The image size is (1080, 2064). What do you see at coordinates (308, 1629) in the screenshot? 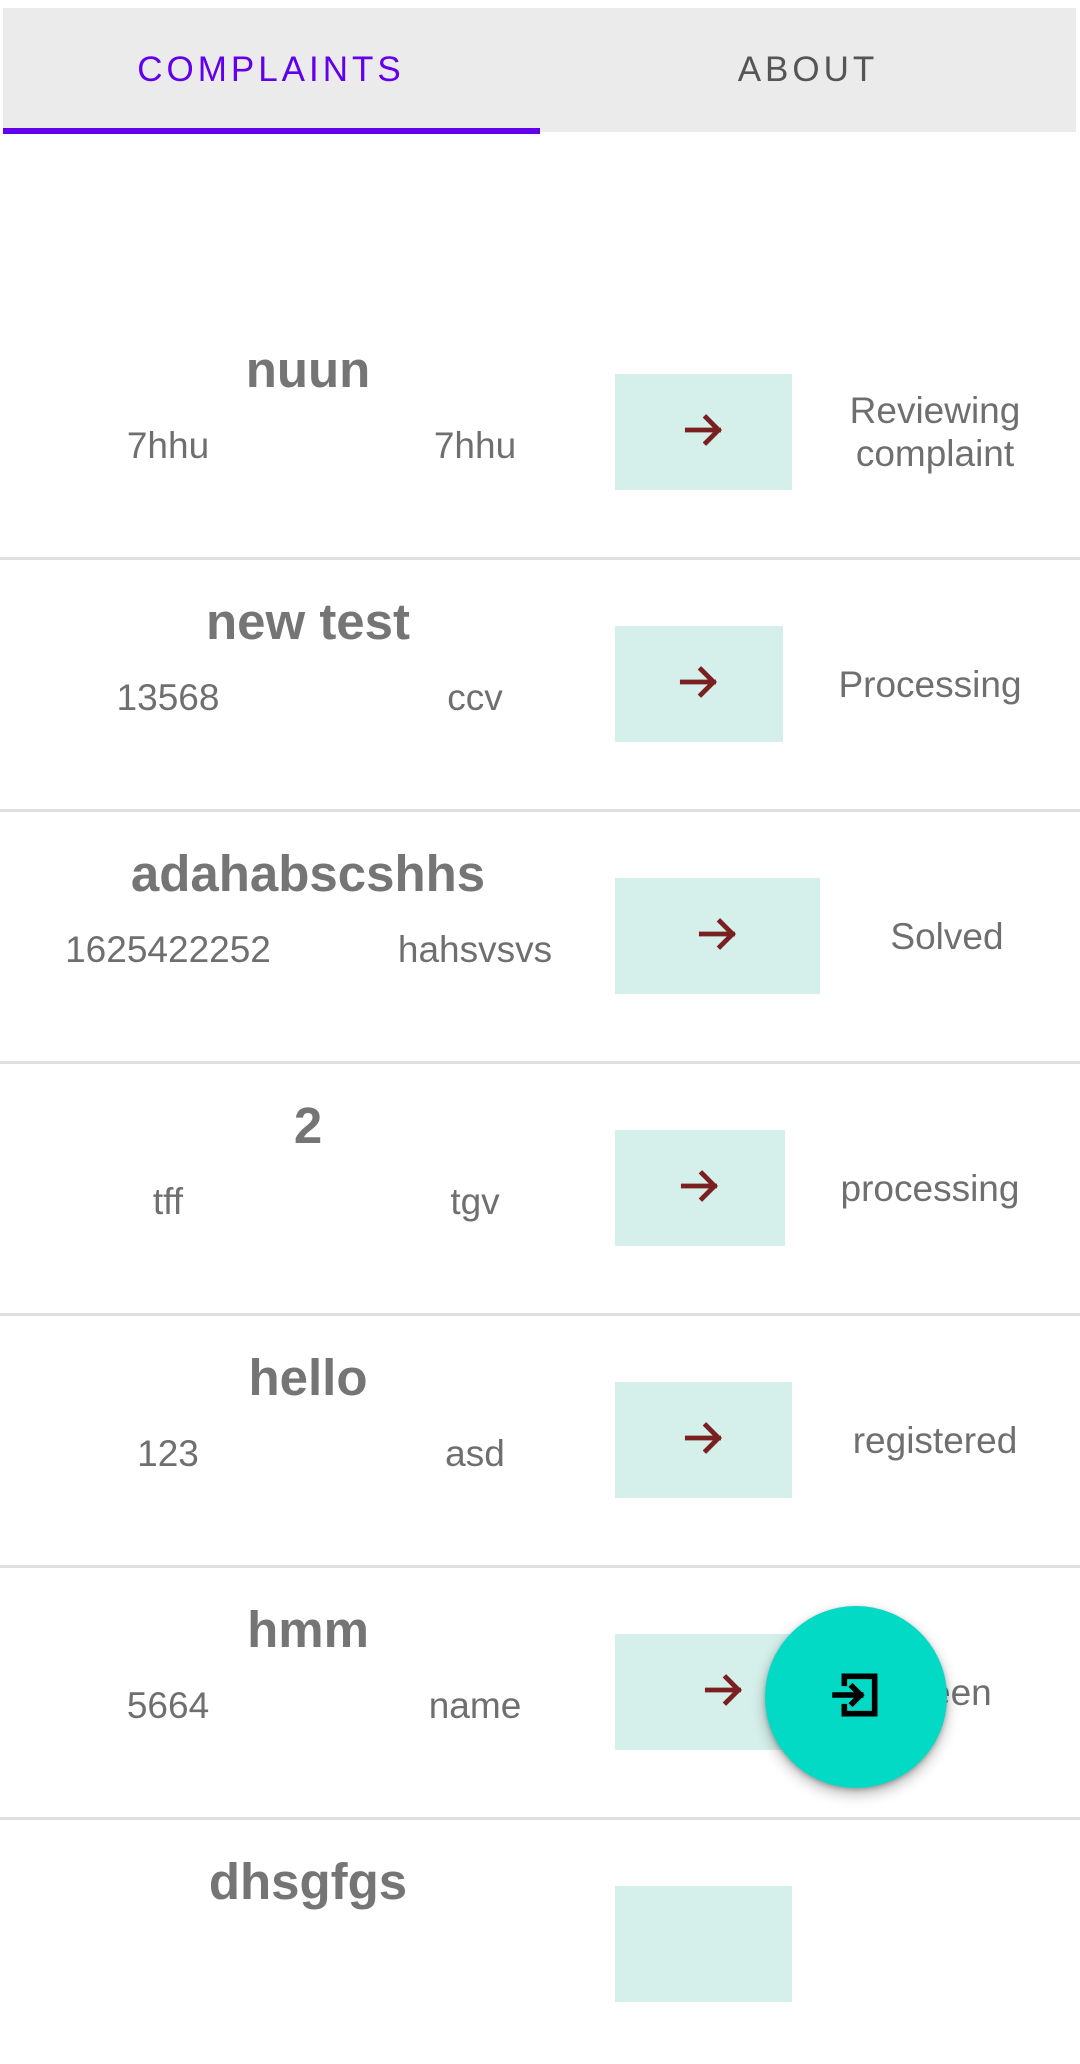
I see `complaint-title: hmm` at bounding box center [308, 1629].